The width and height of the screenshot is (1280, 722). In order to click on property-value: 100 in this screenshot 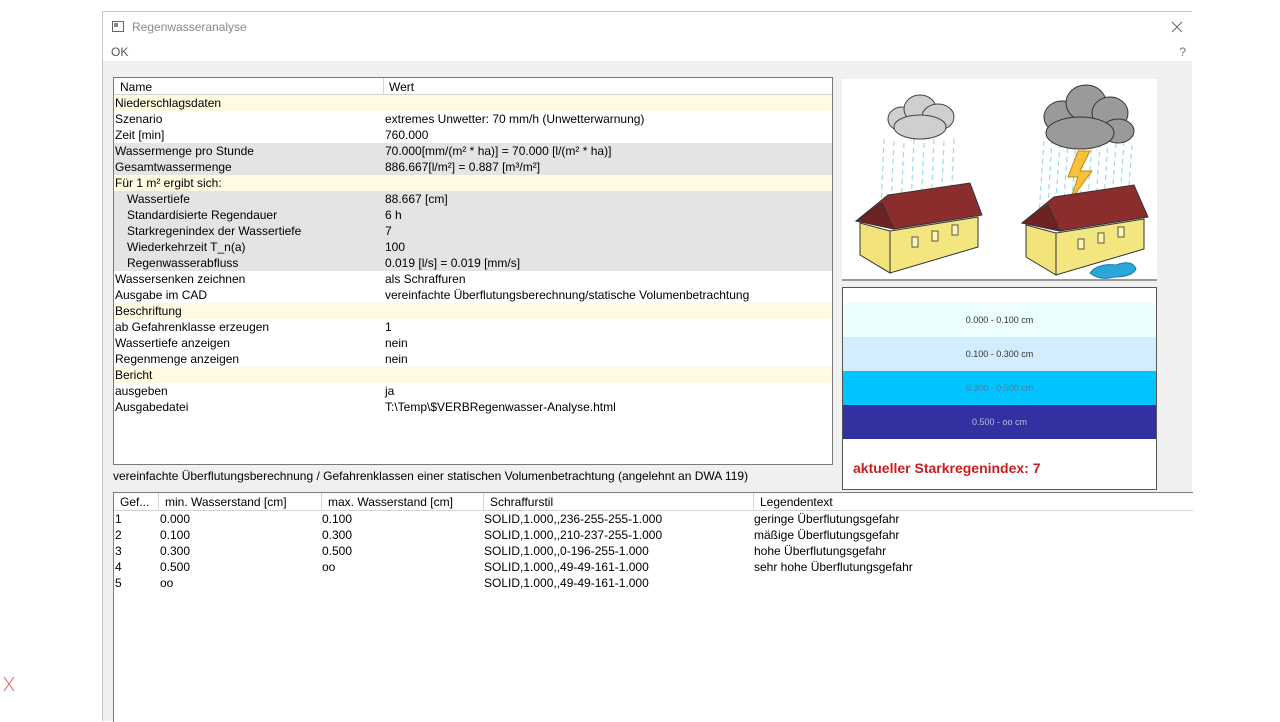, I will do `click(395, 247)`.